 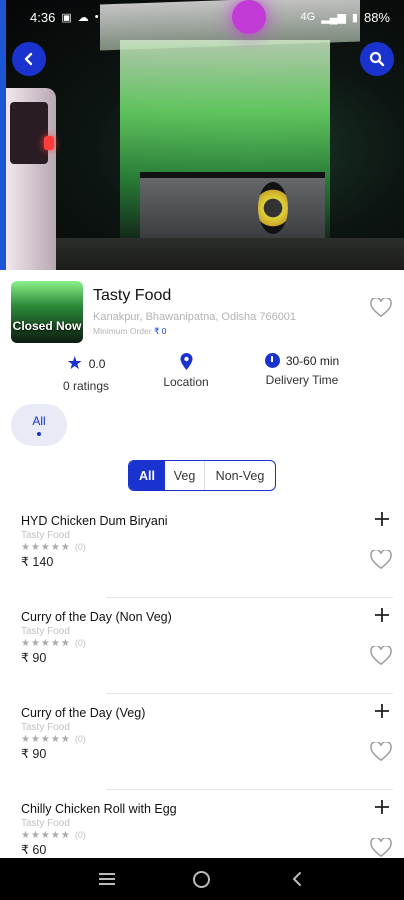 I want to click on battery-icon: ▮, so click(x=354, y=17).